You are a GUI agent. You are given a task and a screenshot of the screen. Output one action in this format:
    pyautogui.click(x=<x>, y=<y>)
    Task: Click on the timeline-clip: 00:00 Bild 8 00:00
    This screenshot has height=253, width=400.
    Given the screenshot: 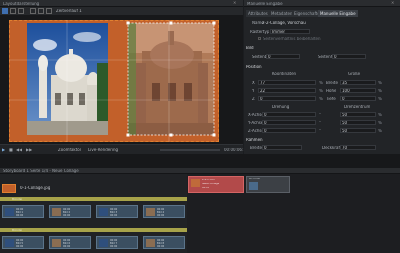 What is the action you would take?
    pyautogui.click(x=164, y=242)
    